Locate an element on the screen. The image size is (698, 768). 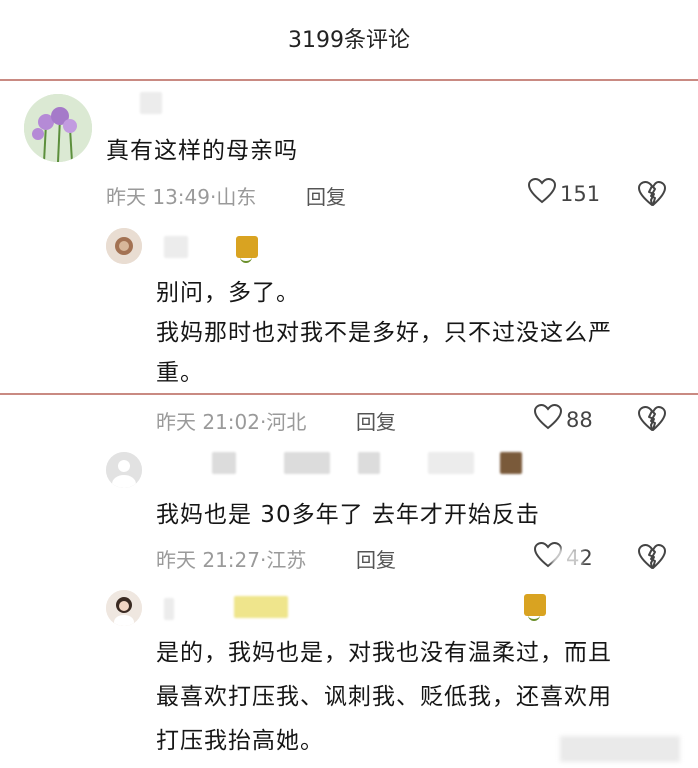
reply-text-line: 是的，我妈也是，对我也没有温柔过，而且 is located at coordinates (384, 653).